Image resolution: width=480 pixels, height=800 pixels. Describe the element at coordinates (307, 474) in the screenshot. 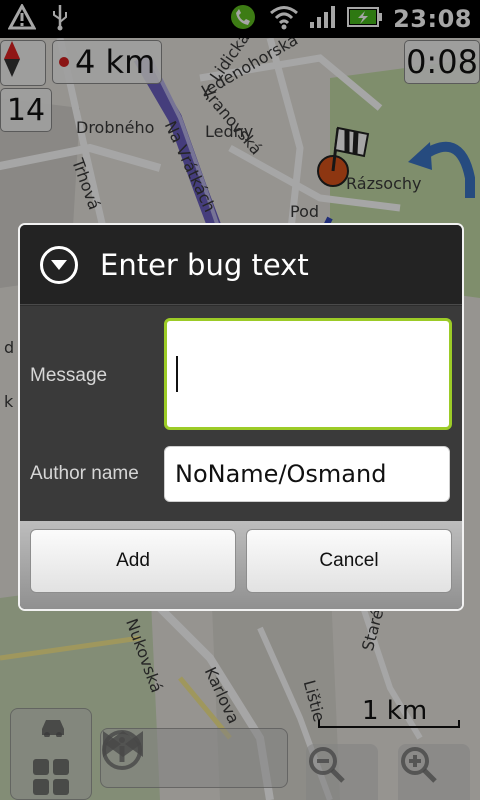

I see `author-name-input` at that location.